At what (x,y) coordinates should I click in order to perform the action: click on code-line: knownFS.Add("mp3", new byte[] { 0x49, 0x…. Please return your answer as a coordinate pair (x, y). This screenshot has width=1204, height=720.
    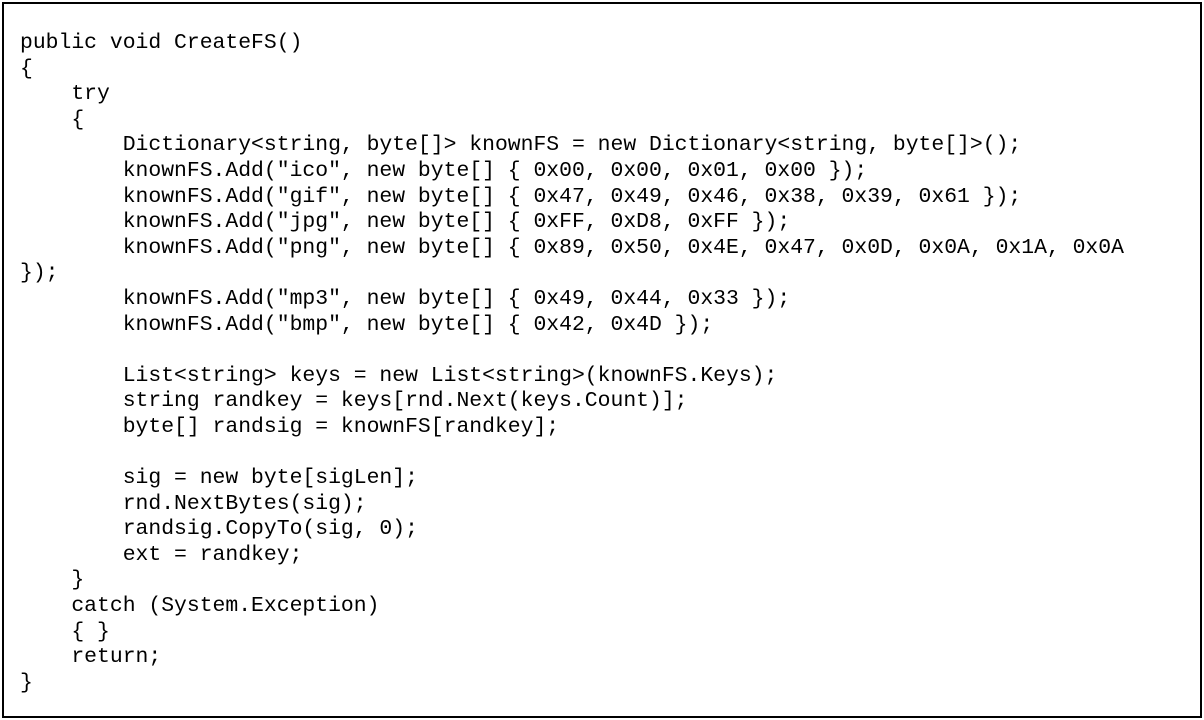
    Looking at the image, I should click on (405, 298).